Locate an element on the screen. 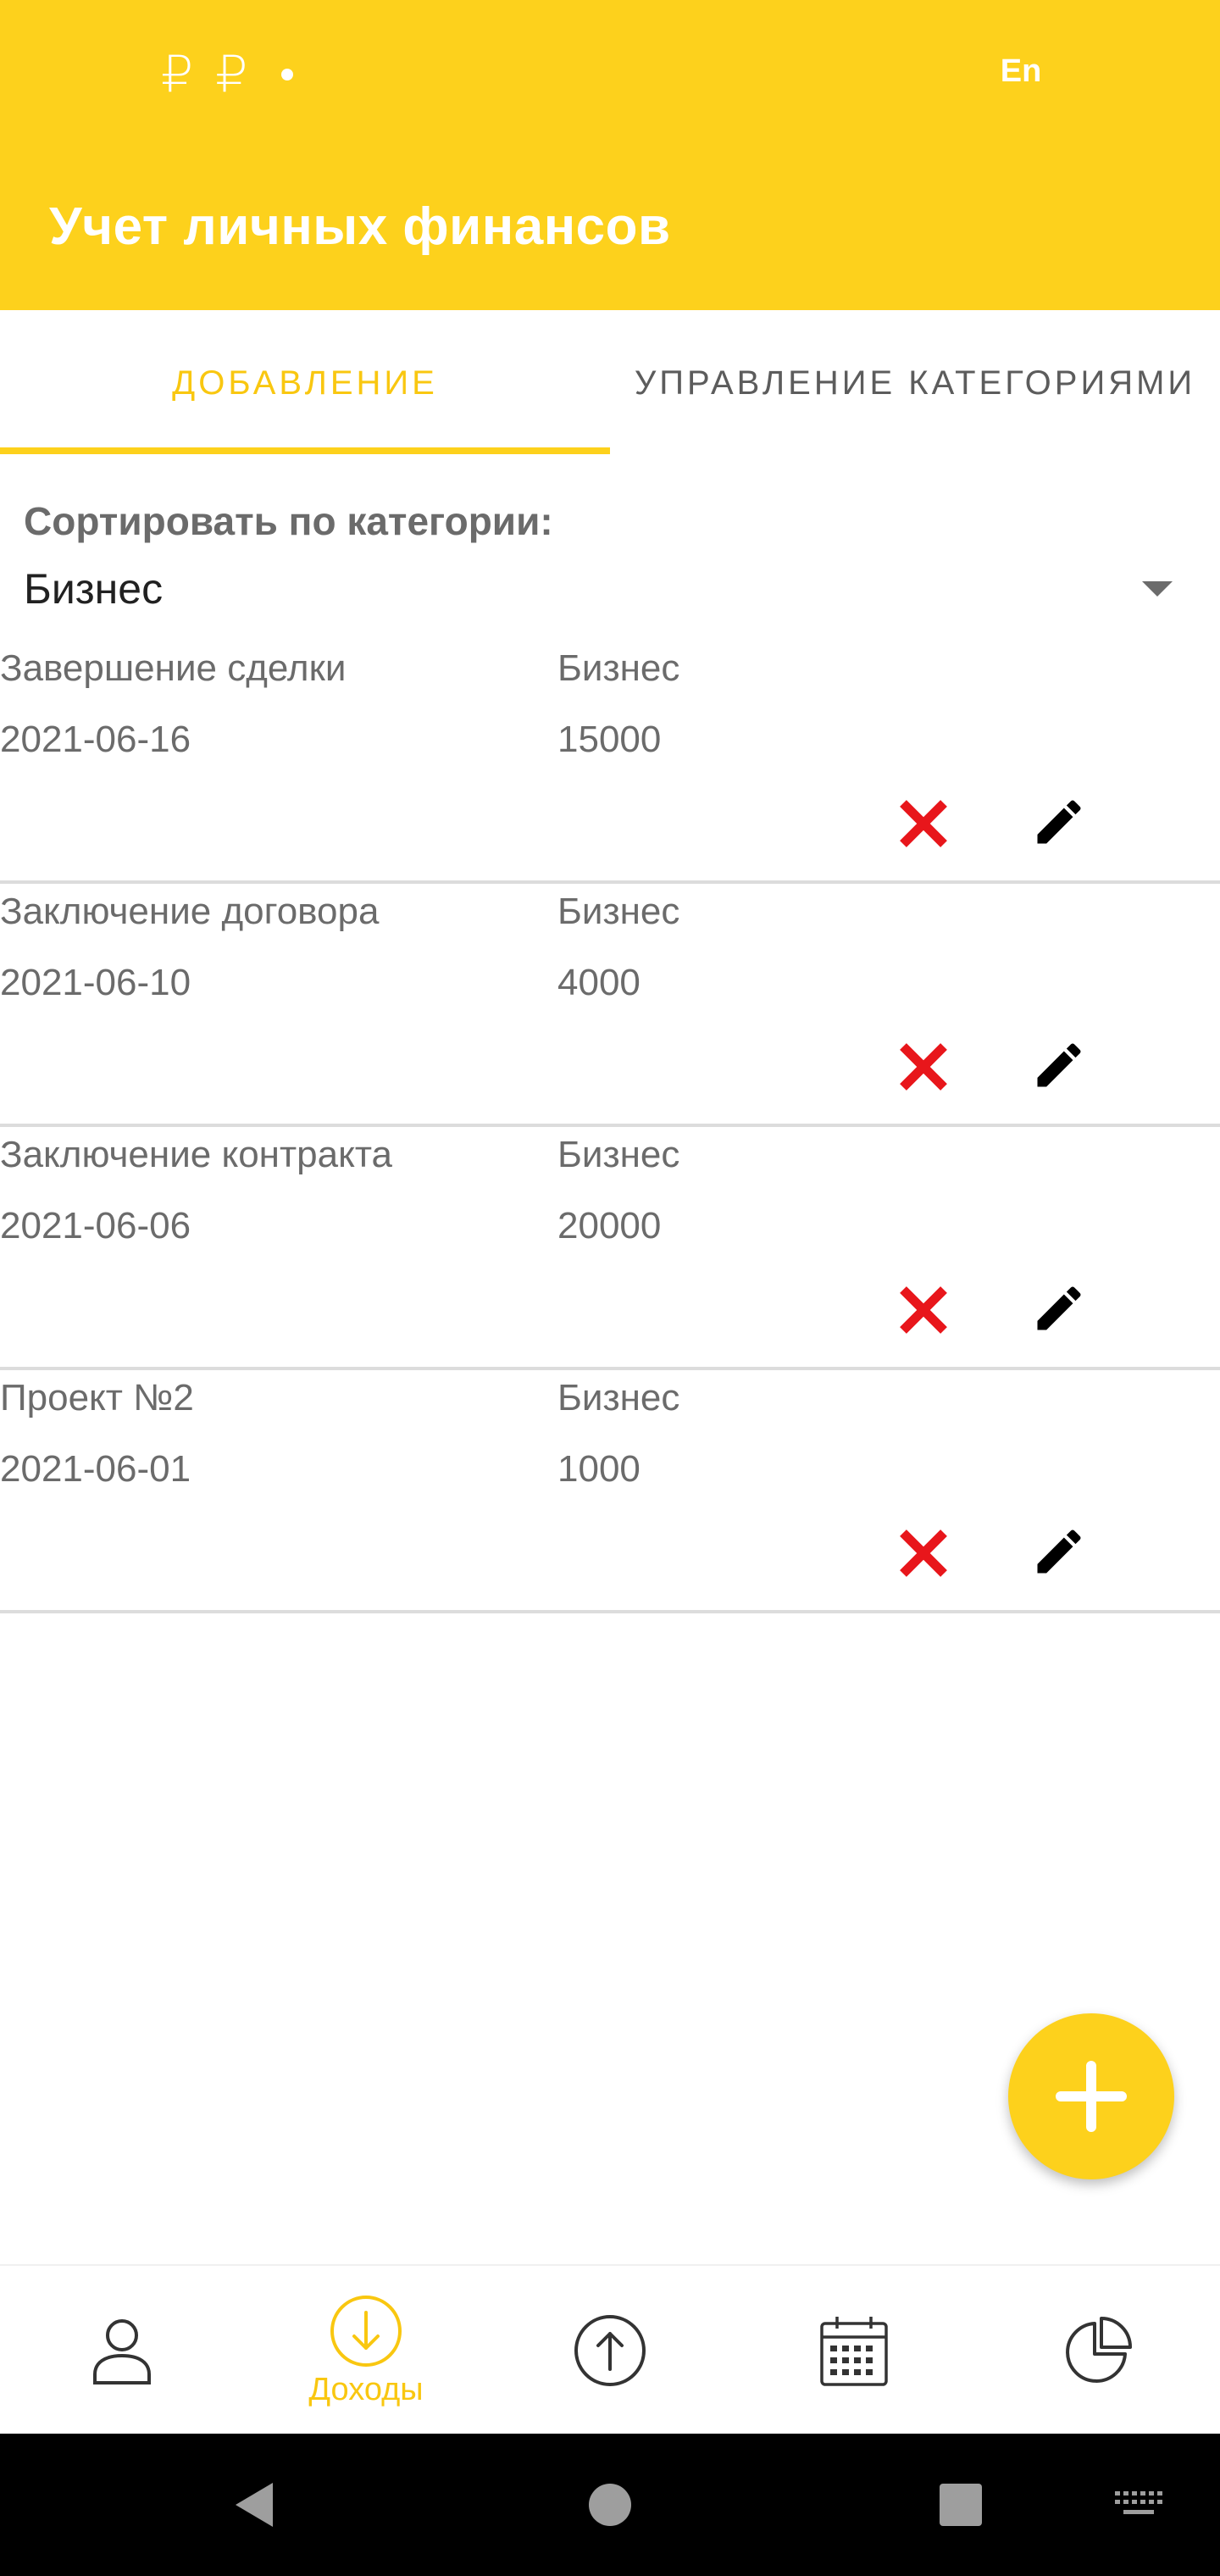  recents-button is located at coordinates (961, 2505).